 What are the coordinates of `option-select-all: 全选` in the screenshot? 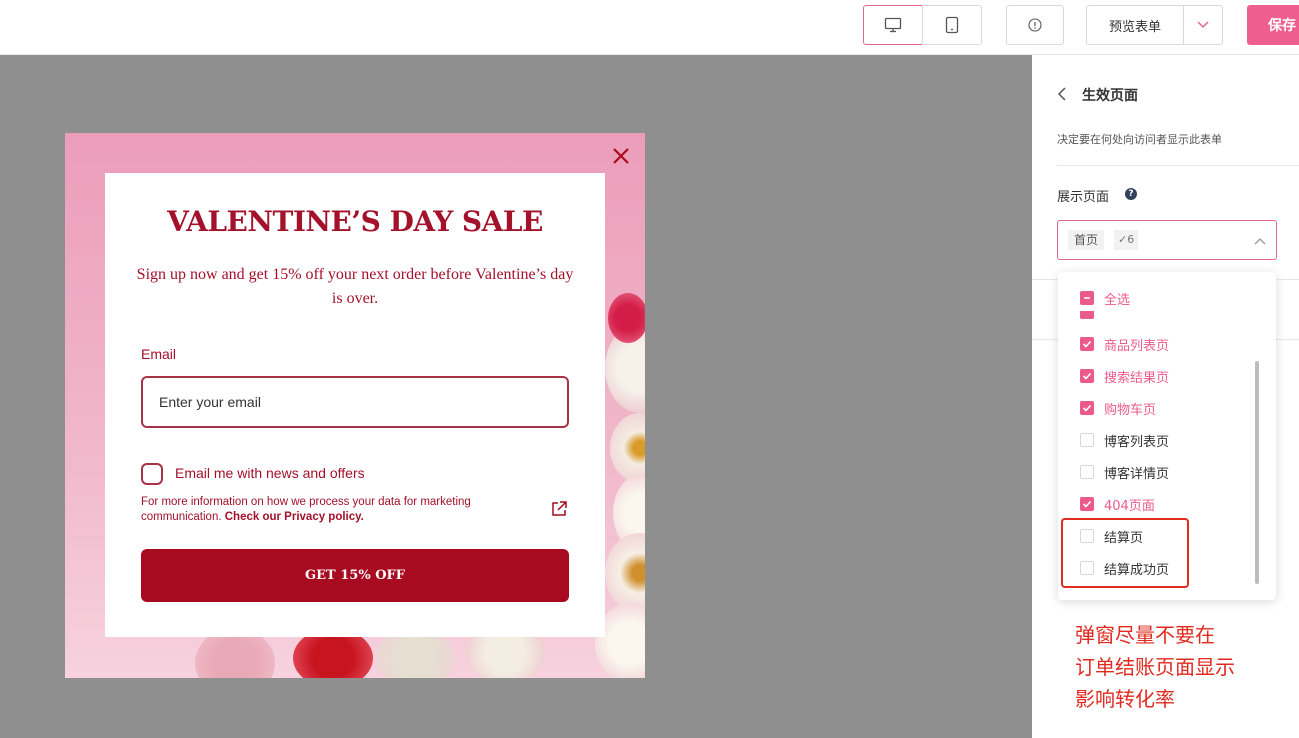 It's located at (1167, 298).